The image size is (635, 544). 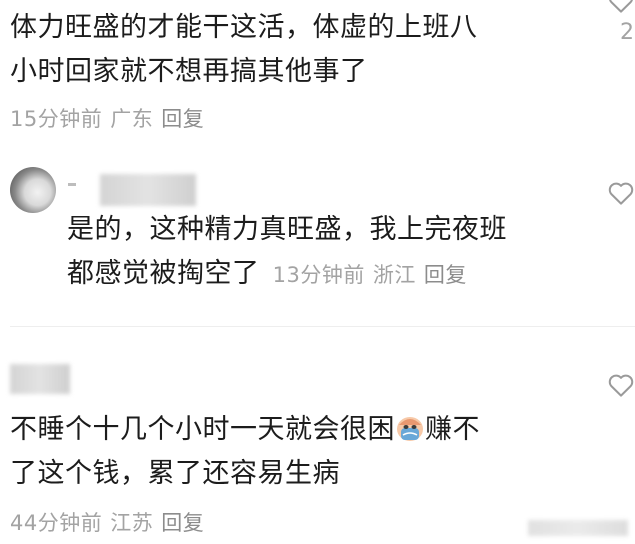 What do you see at coordinates (327, 252) in the screenshot?
I see `comment-2-text: 是的，这种精力真旺盛，我上完夜班 都感觉被掏空了 13分钟前 浙江 回复` at bounding box center [327, 252].